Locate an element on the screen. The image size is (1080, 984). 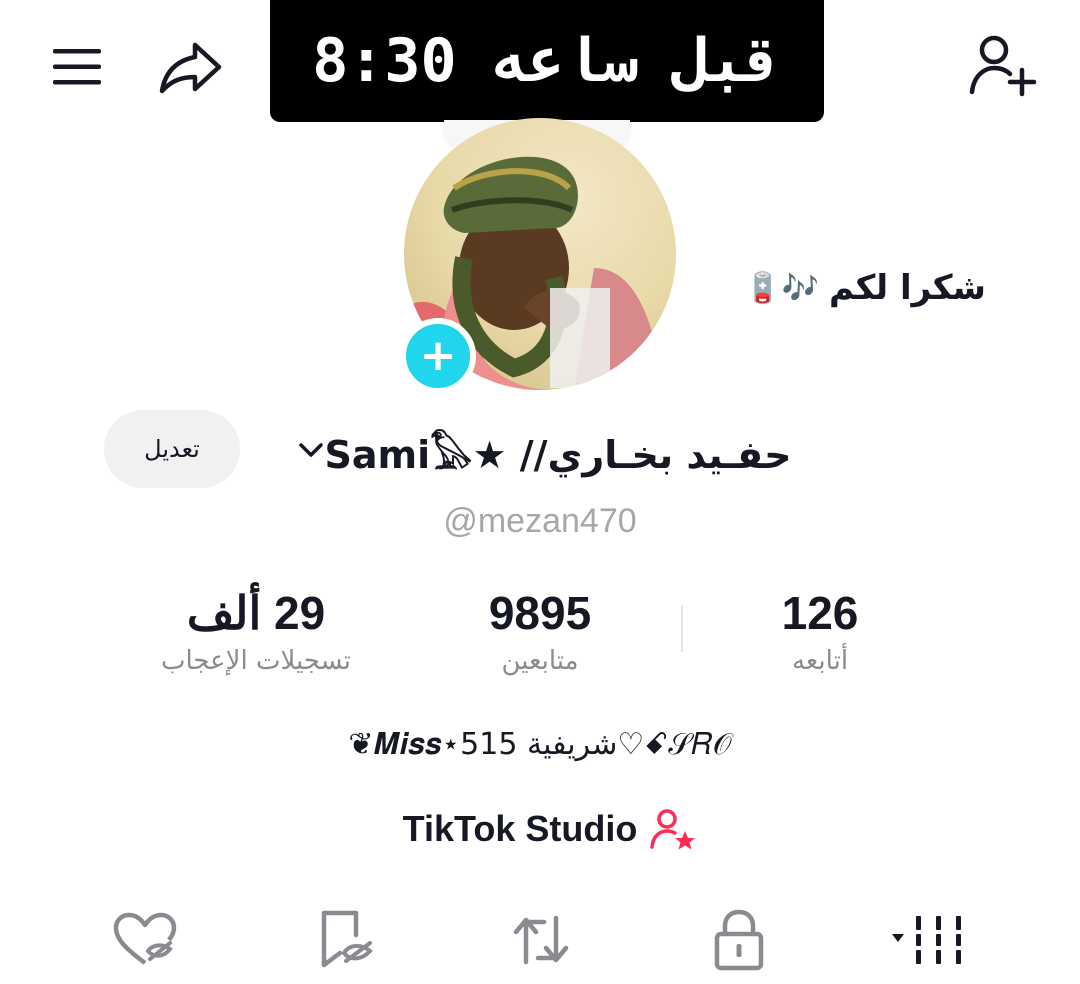
caption-bubble: 🪫🎶 شكرا لكم is located at coordinates (841, 288).